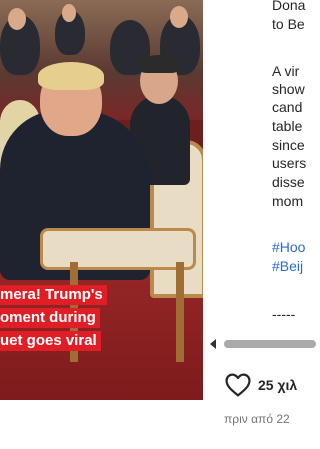 This screenshot has width=320, height=449. Describe the element at coordinates (289, 163) in the screenshot. I see `caption-line: users` at that location.